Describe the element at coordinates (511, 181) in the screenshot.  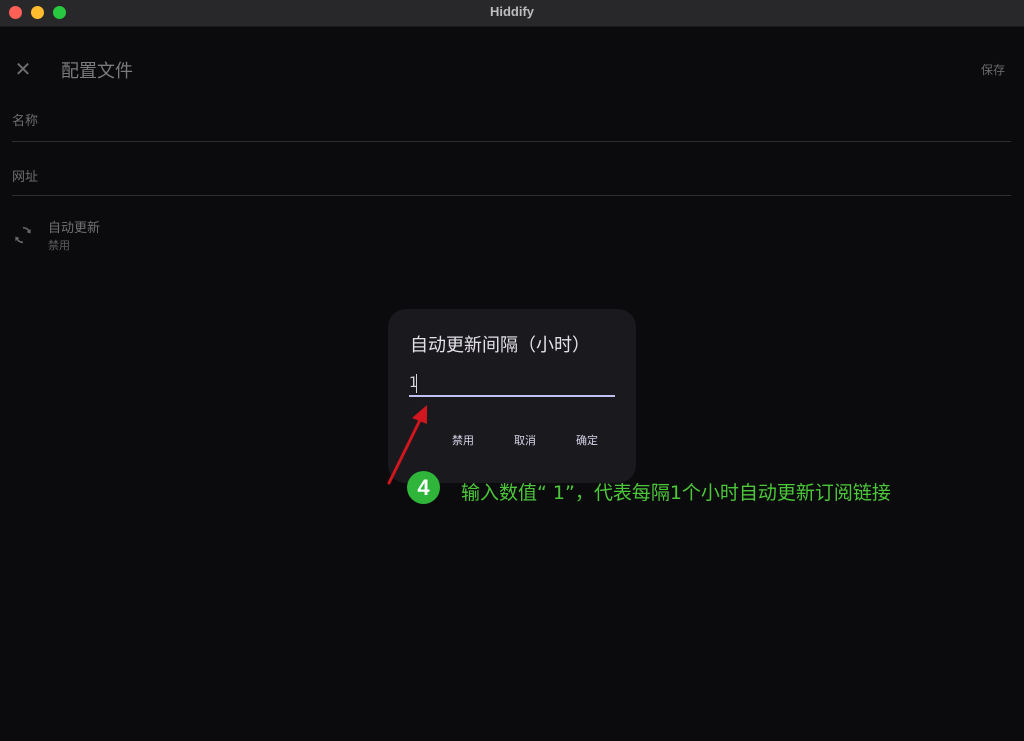
I see `url-field: 网址` at that location.